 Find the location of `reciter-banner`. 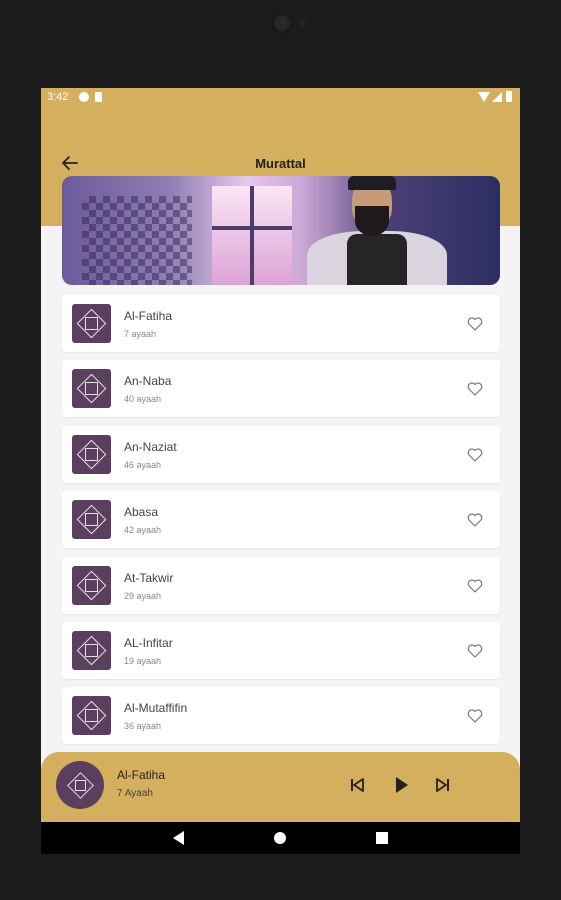

reciter-banner is located at coordinates (281, 230).